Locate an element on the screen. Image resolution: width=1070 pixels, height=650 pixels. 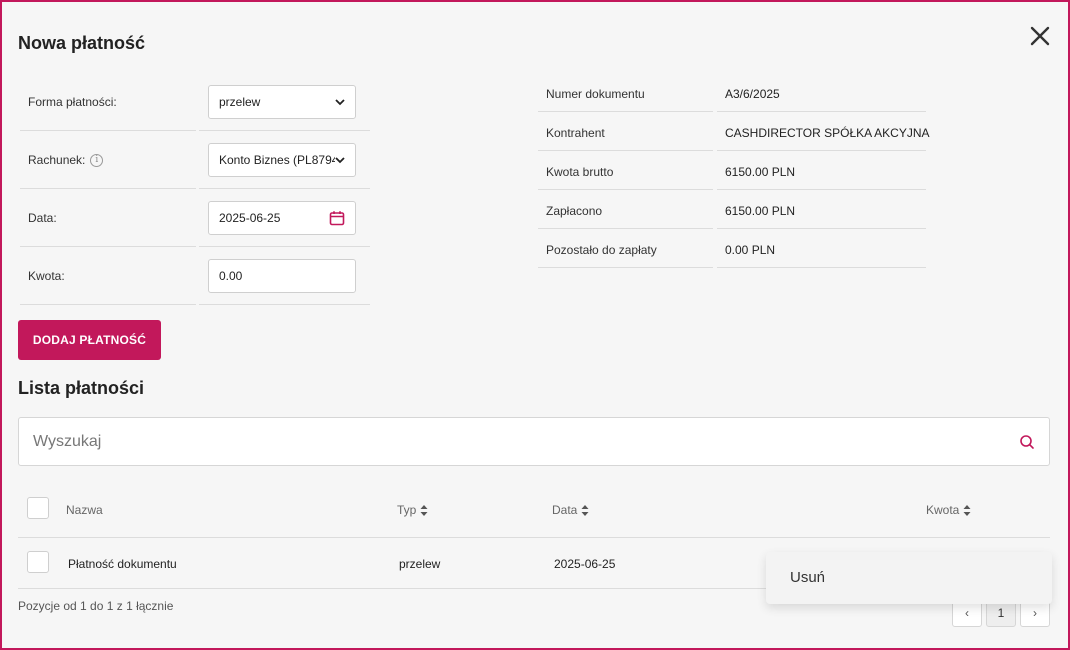
info-key: Kwota brutto is located at coordinates (625, 171).